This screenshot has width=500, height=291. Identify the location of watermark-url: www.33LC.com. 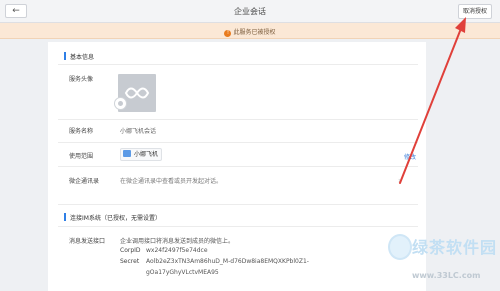
(446, 275).